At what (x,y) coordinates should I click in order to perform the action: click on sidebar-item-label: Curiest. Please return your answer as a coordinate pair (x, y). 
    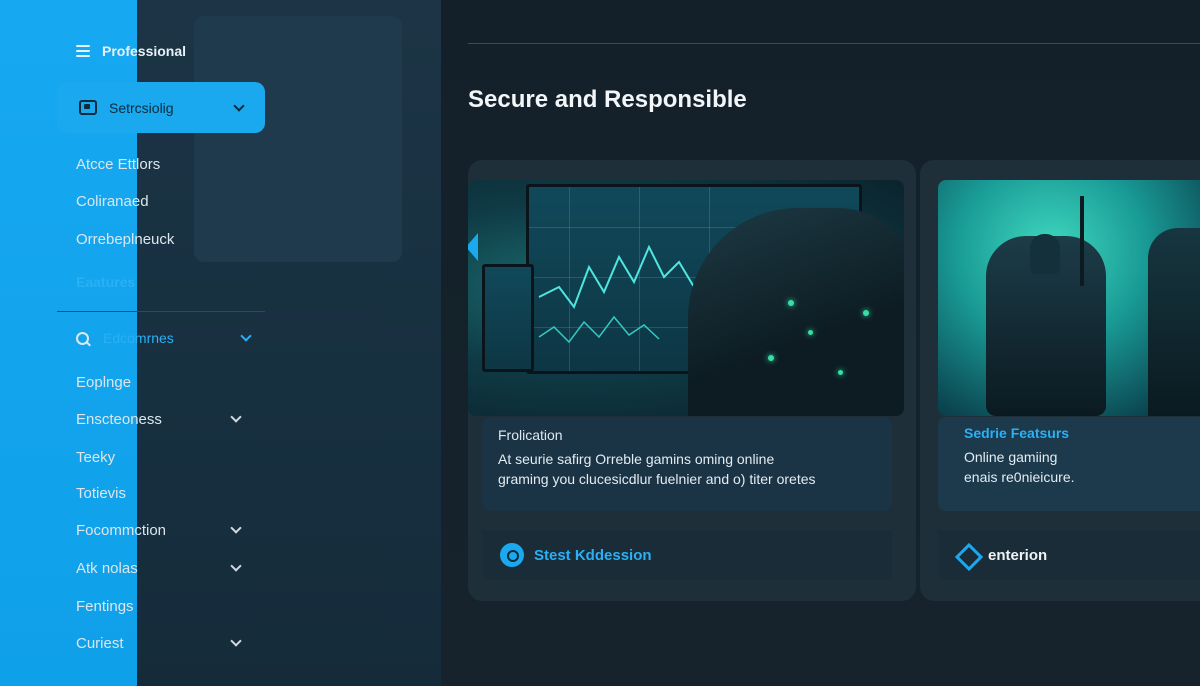
    Looking at the image, I should click on (100, 643).